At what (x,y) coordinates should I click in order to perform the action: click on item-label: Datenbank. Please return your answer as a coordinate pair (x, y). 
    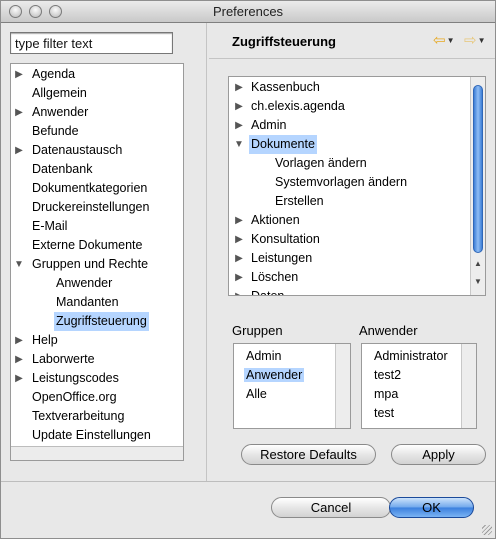
    Looking at the image, I should click on (62, 169).